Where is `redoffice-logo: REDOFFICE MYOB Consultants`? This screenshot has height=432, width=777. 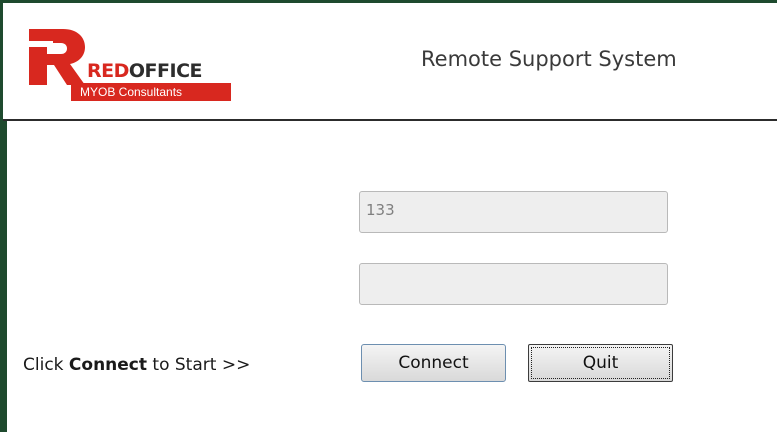 redoffice-logo: REDOFFICE MYOB Consultants is located at coordinates (178, 71).